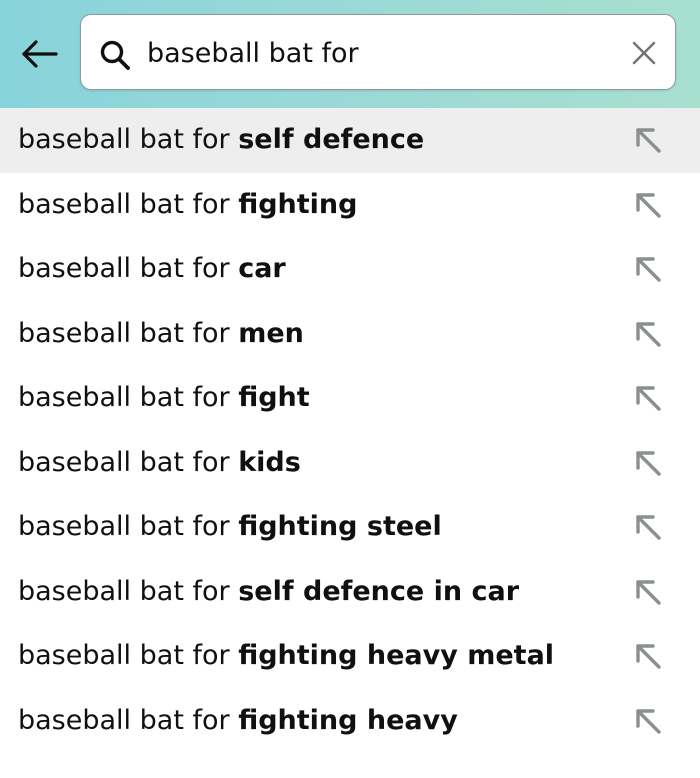 The image size is (700, 778). What do you see at coordinates (340, 526) in the screenshot?
I see `suggestion-completion: fighting steel` at bounding box center [340, 526].